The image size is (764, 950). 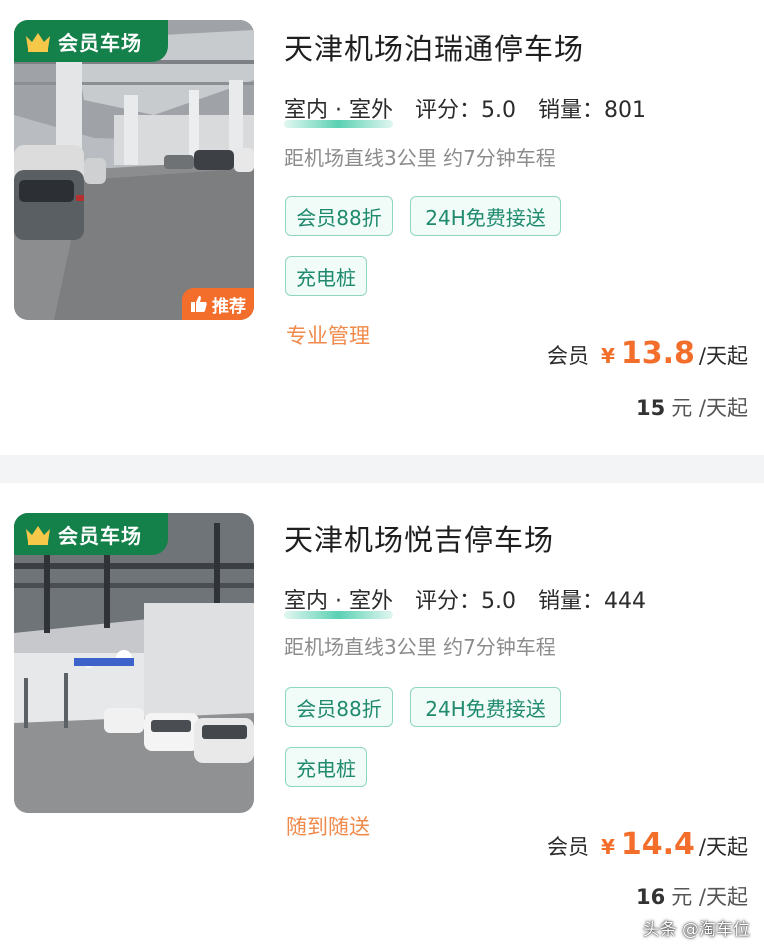 What do you see at coordinates (625, 601) in the screenshot?
I see `sales-value: 444` at bounding box center [625, 601].